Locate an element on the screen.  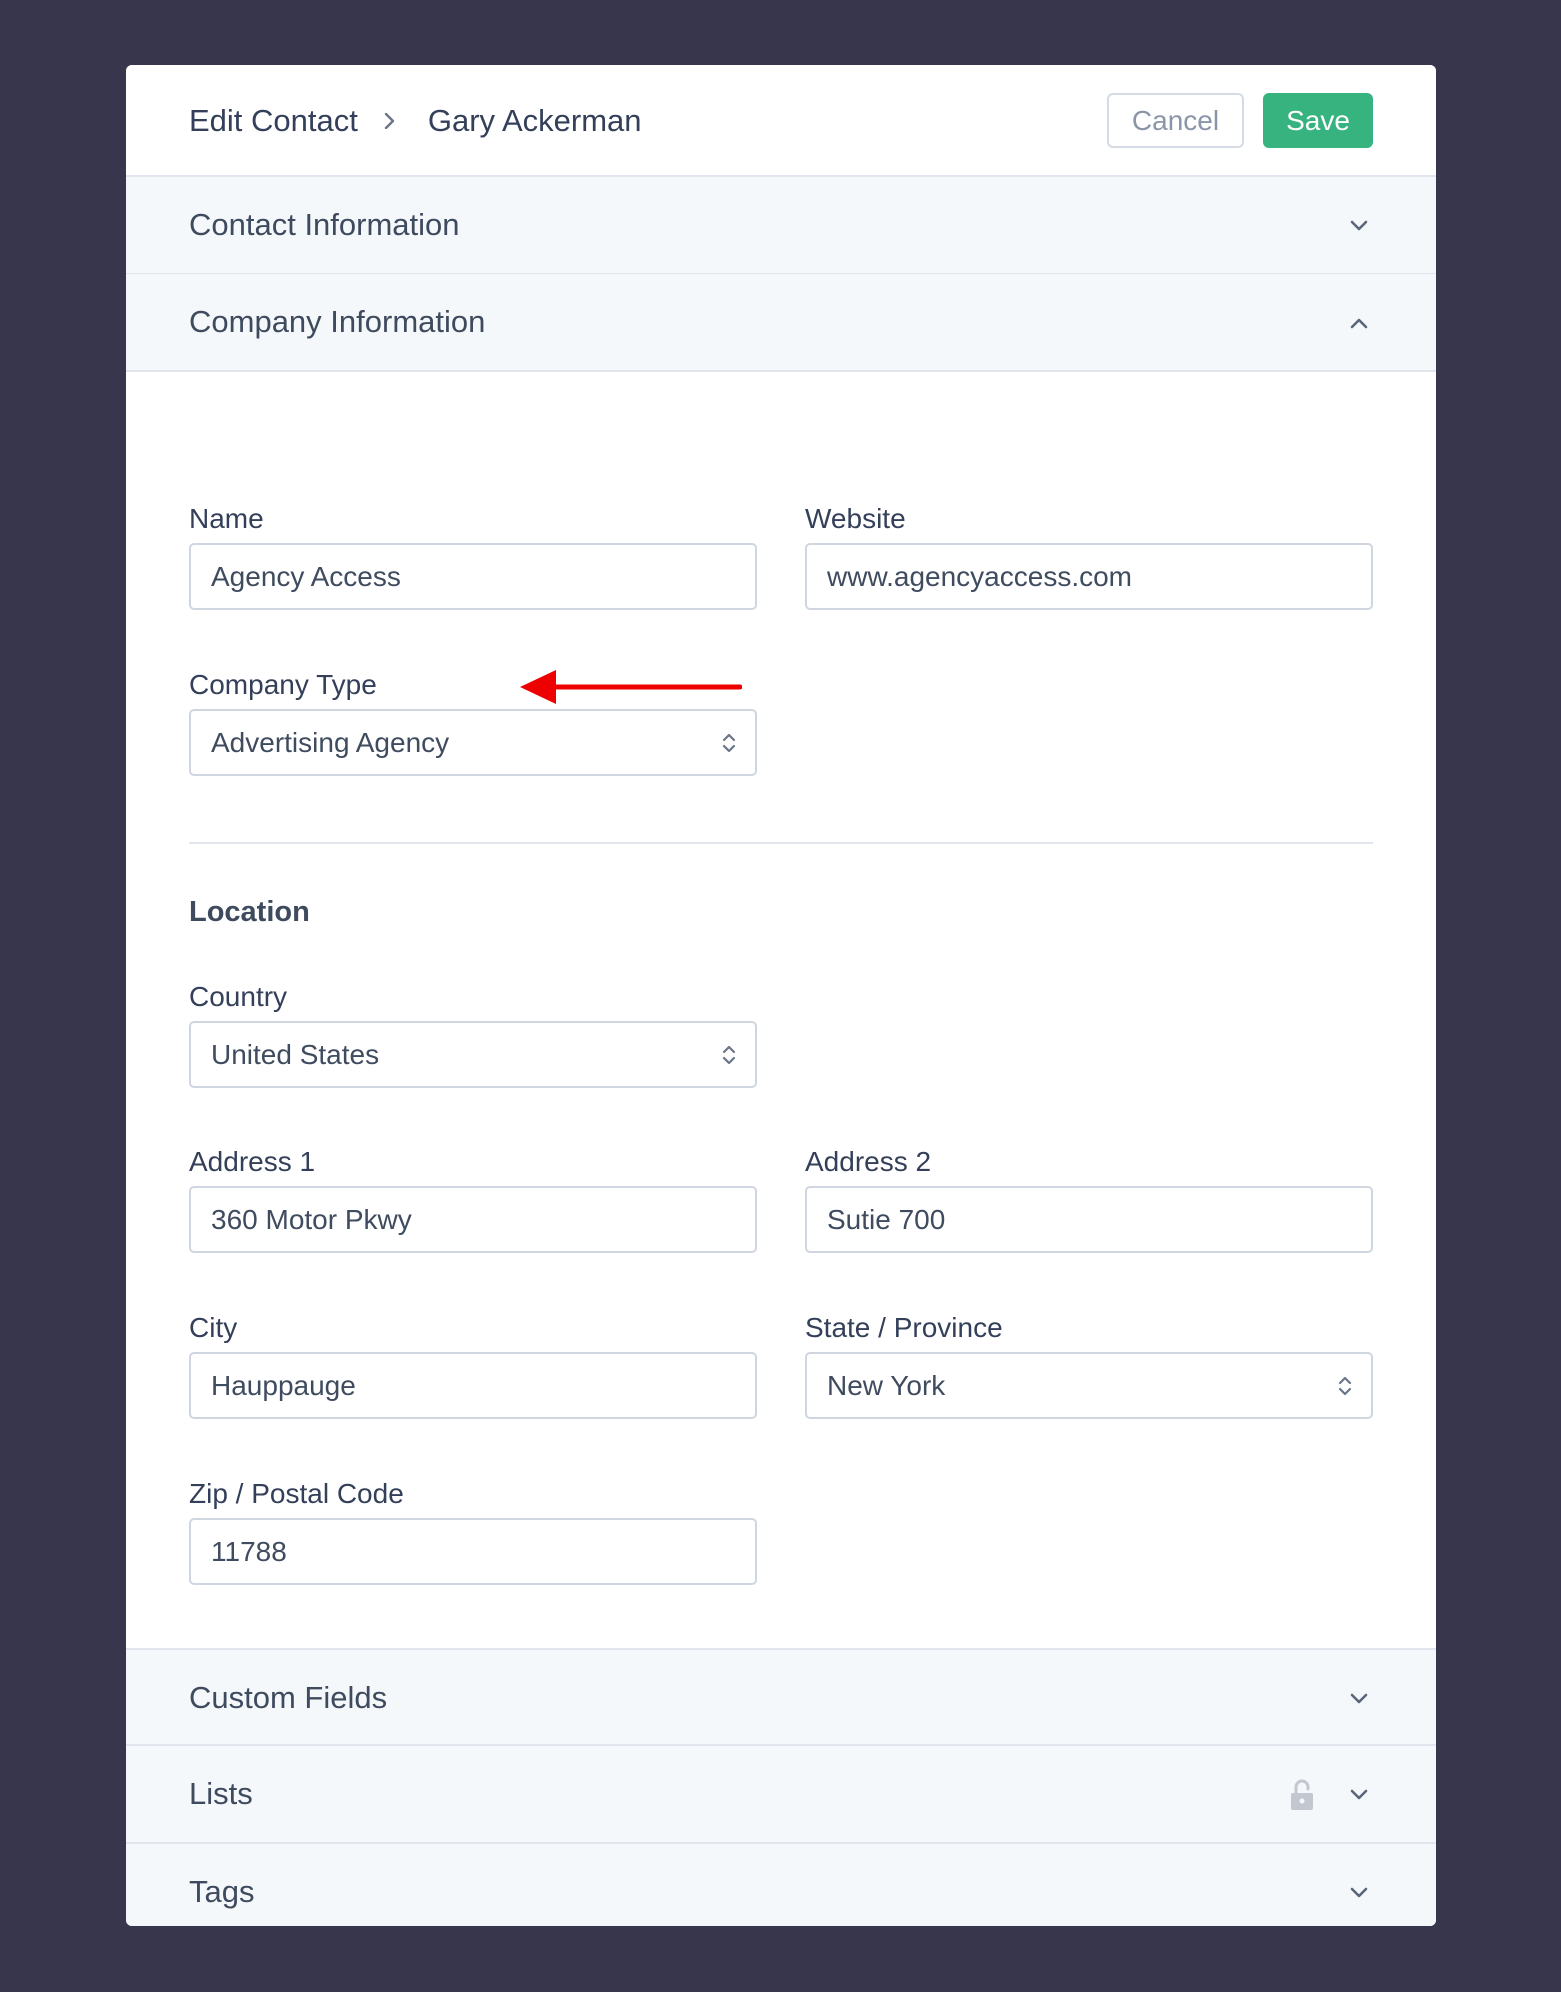
section-tags: Tags is located at coordinates (781, 1885).